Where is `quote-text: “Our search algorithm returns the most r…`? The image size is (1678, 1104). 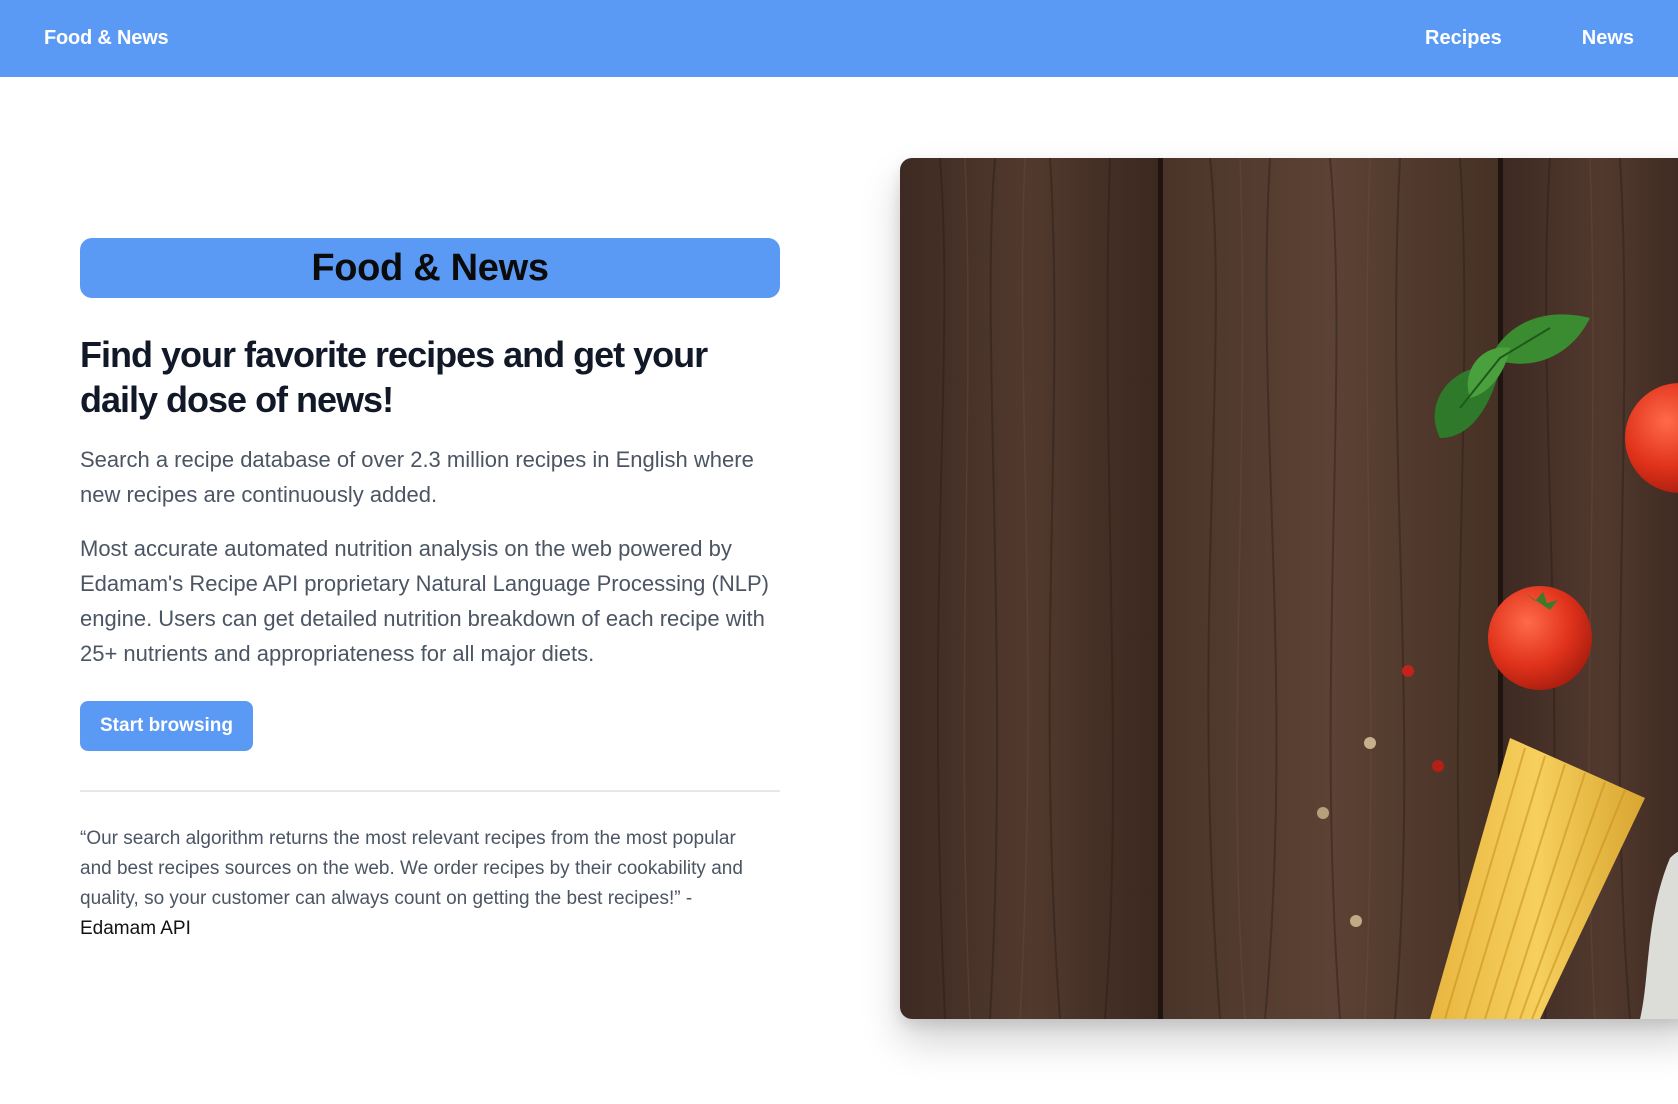
quote-text: “Our search algorithm returns the most r… is located at coordinates (411, 868).